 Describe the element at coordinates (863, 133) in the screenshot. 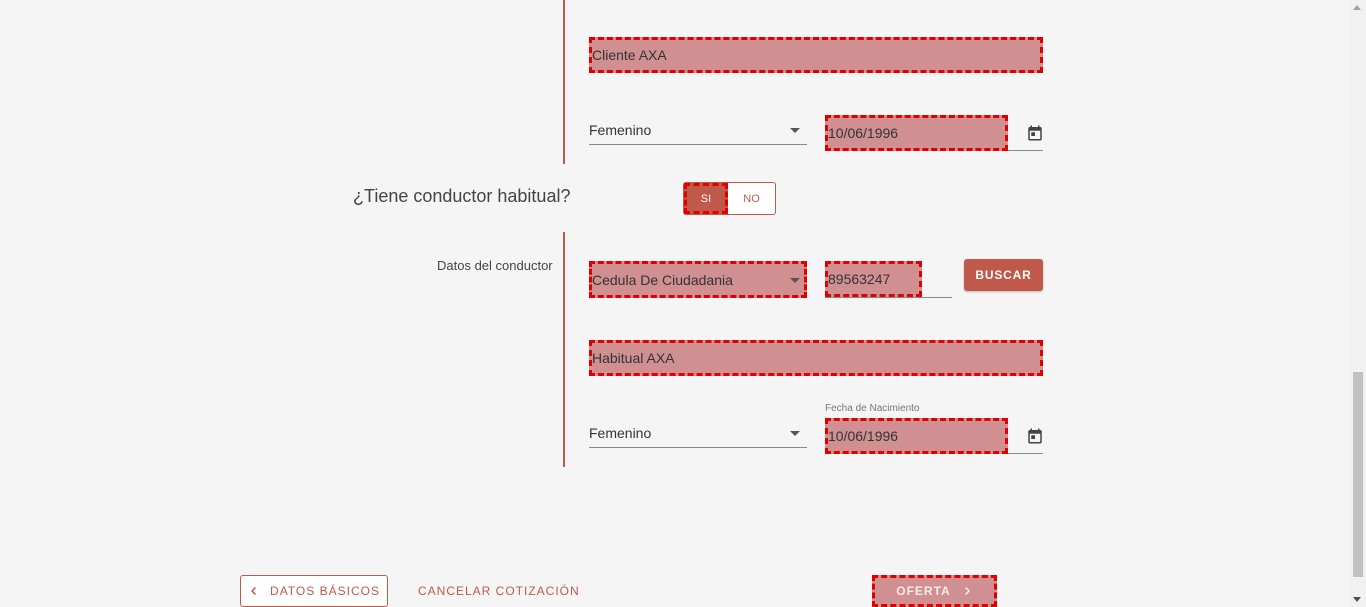

I see `owner-birthdate-value: 10/06/1996` at that location.